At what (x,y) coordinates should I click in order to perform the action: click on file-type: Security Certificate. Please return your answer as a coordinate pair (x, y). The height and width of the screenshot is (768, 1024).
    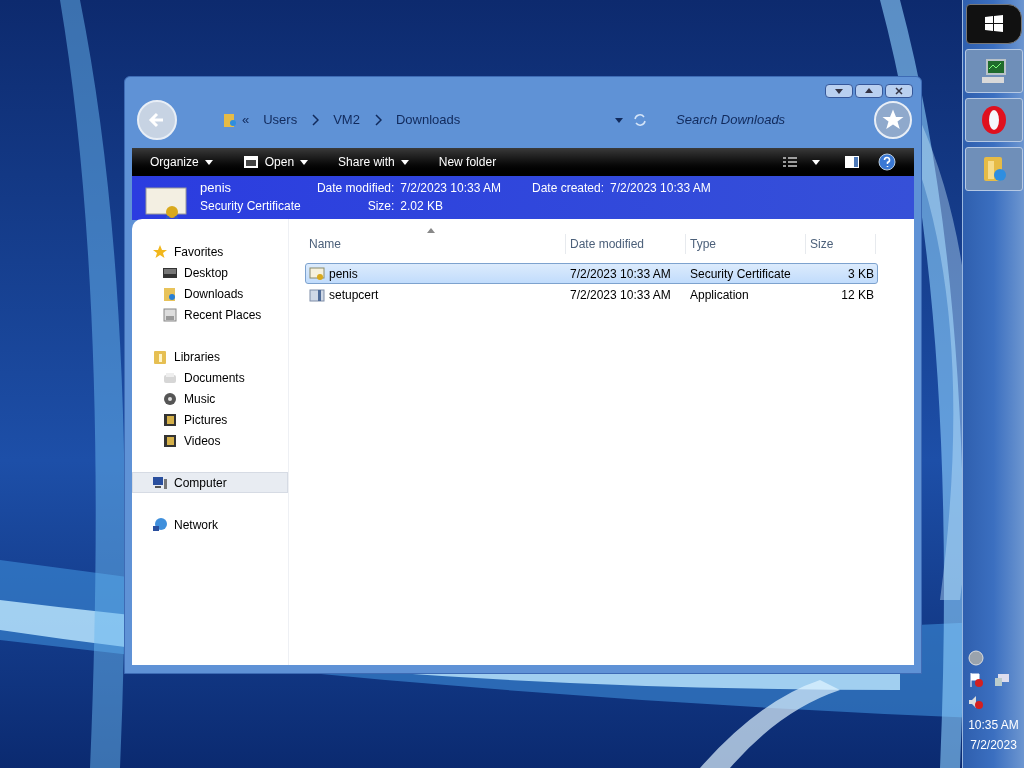
    Looking at the image, I should click on (251, 206).